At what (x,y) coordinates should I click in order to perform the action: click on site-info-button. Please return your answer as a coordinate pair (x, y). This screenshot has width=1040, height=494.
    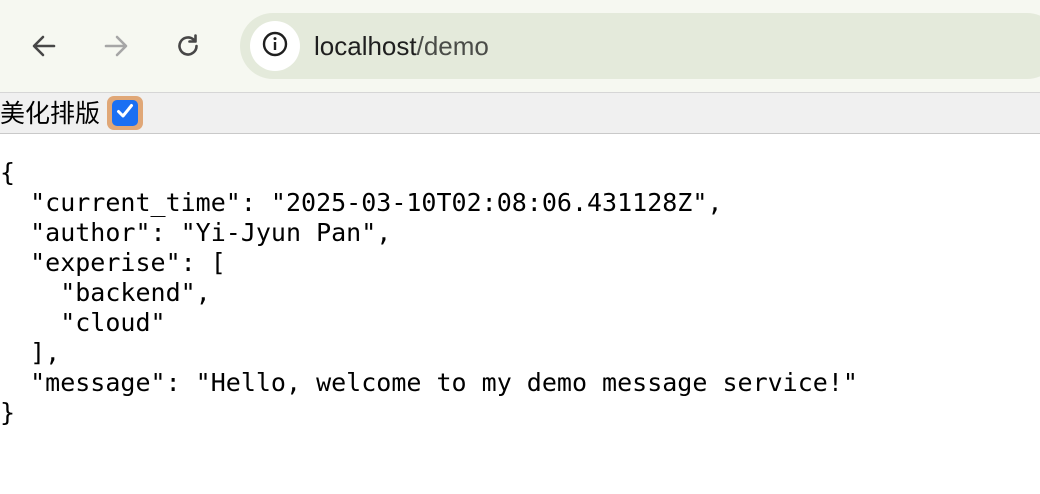
    Looking at the image, I should click on (275, 46).